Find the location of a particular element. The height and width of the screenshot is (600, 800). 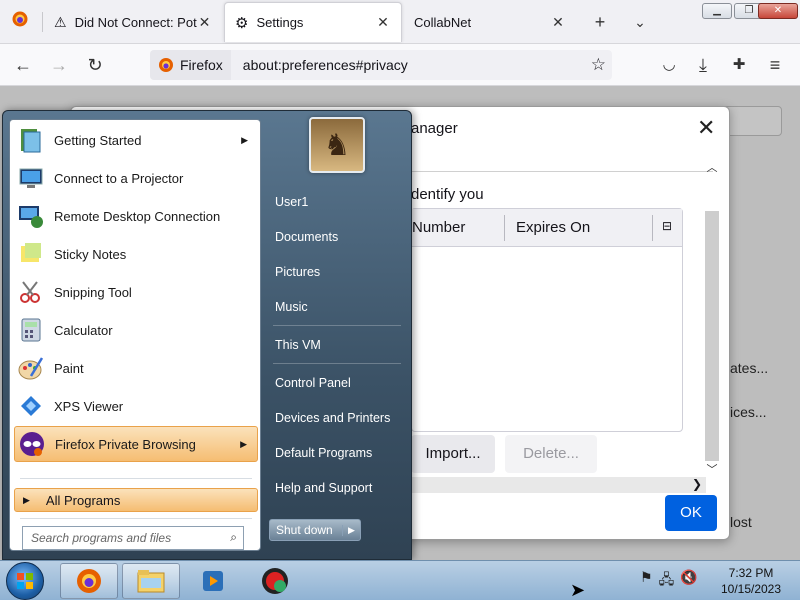

places-item-music: Music is located at coordinates (291, 307).